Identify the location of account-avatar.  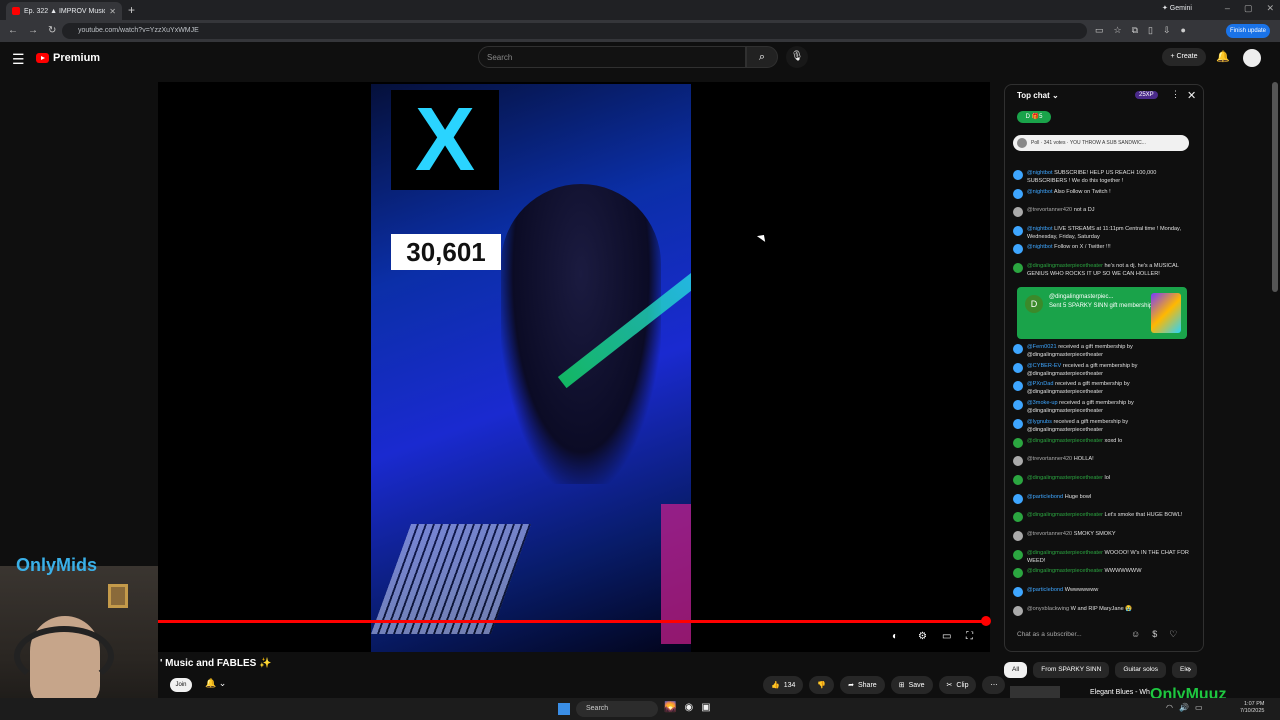
(1252, 58).